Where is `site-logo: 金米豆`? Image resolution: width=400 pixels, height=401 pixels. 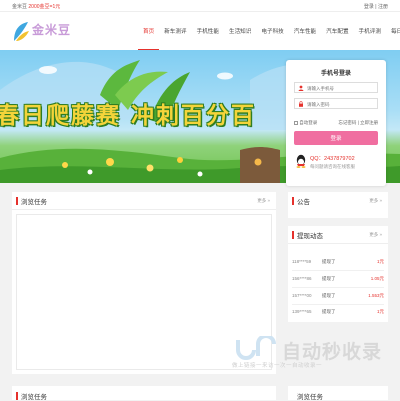 site-logo: 金米豆 is located at coordinates (47, 32).